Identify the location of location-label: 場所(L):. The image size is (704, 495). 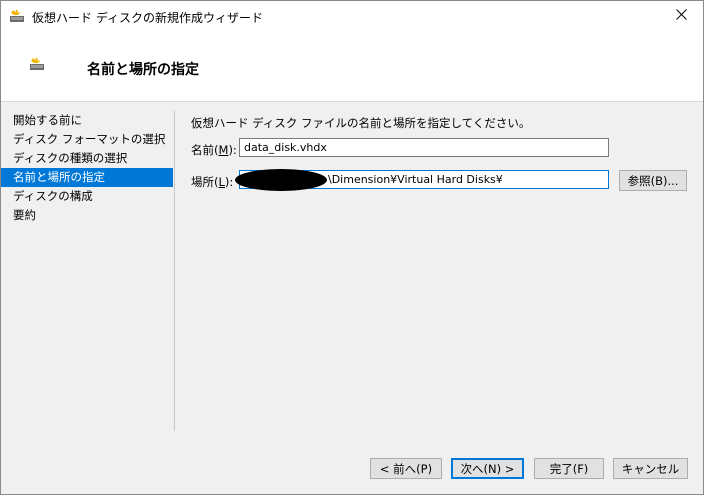
(212, 182).